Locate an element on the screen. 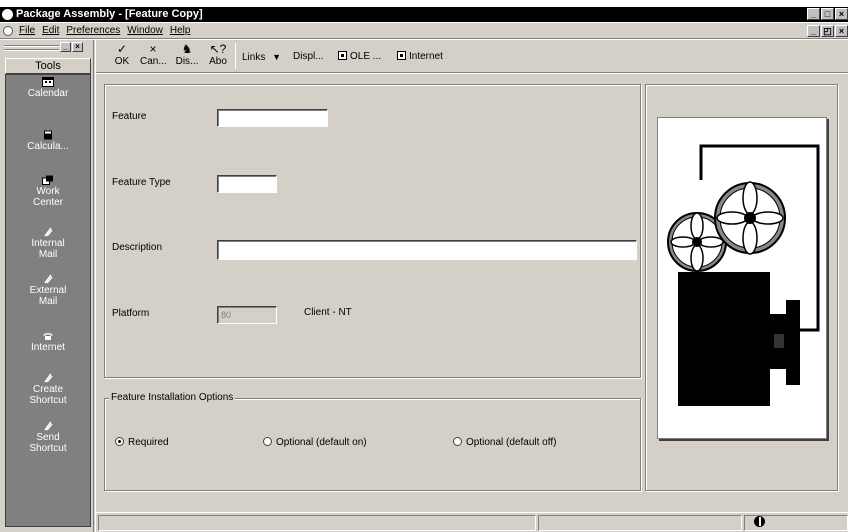 This screenshot has height=532, width=848. internal-mail-icon is located at coordinates (48, 232).